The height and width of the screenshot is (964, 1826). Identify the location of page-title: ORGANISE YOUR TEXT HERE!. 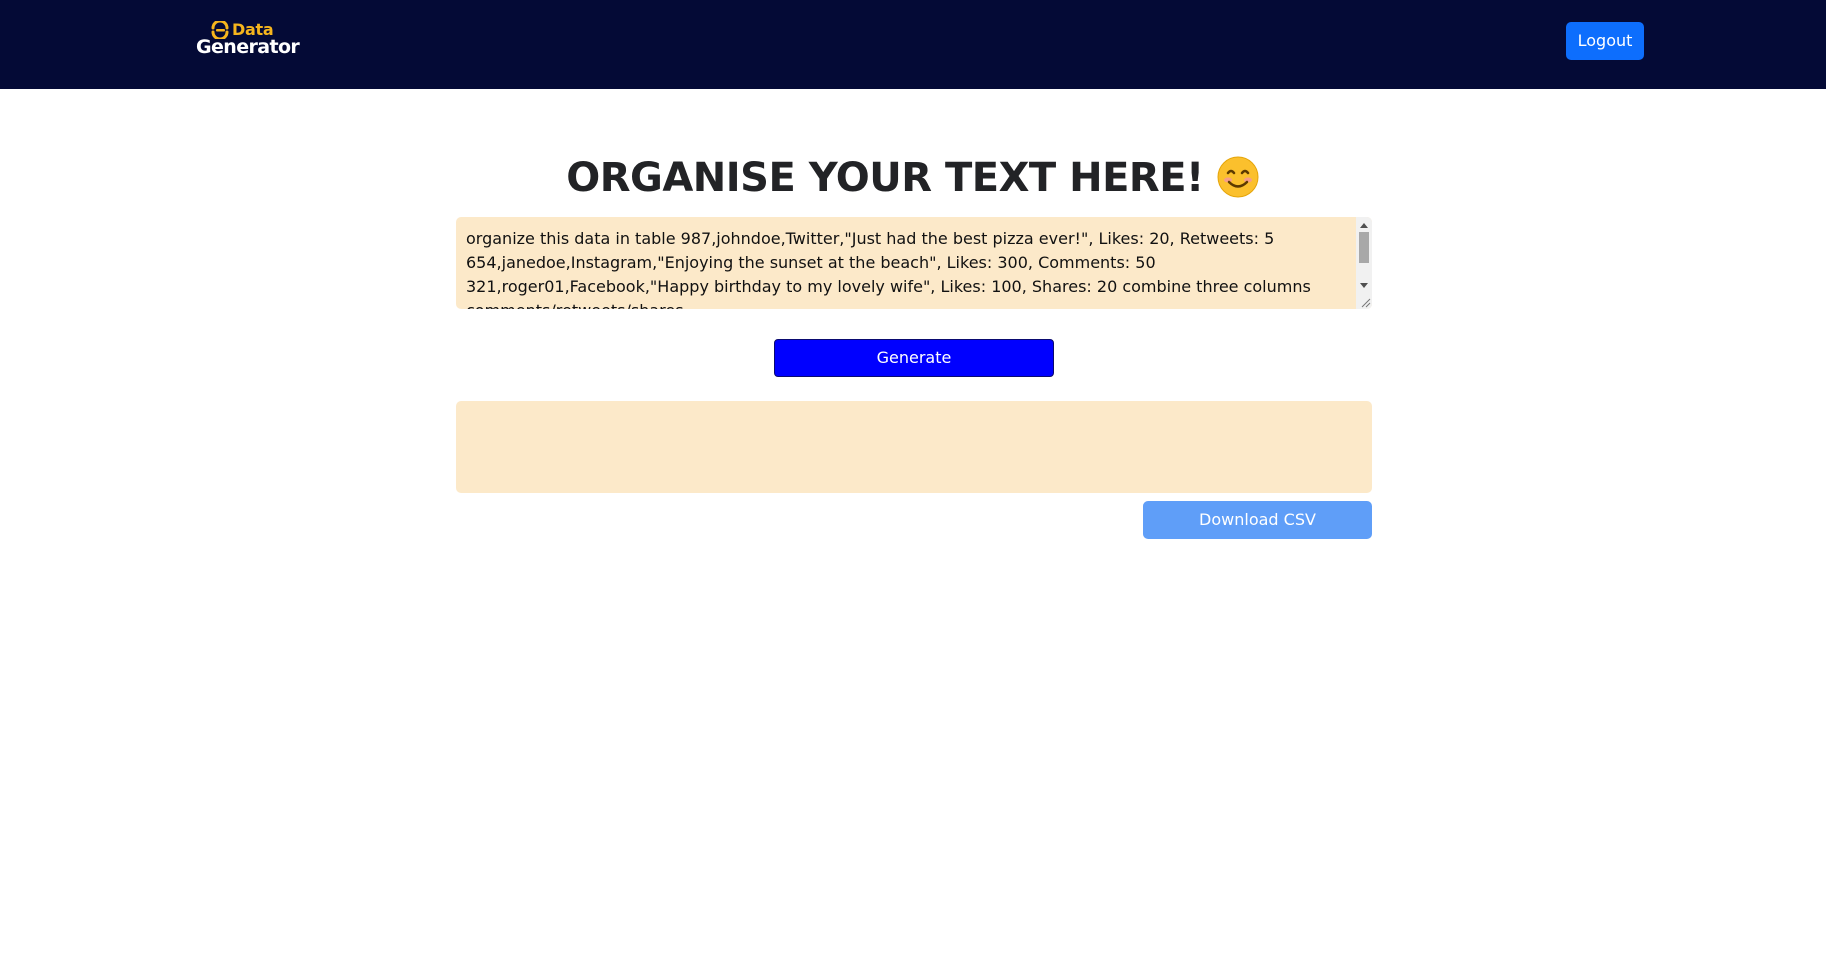
(913, 178).